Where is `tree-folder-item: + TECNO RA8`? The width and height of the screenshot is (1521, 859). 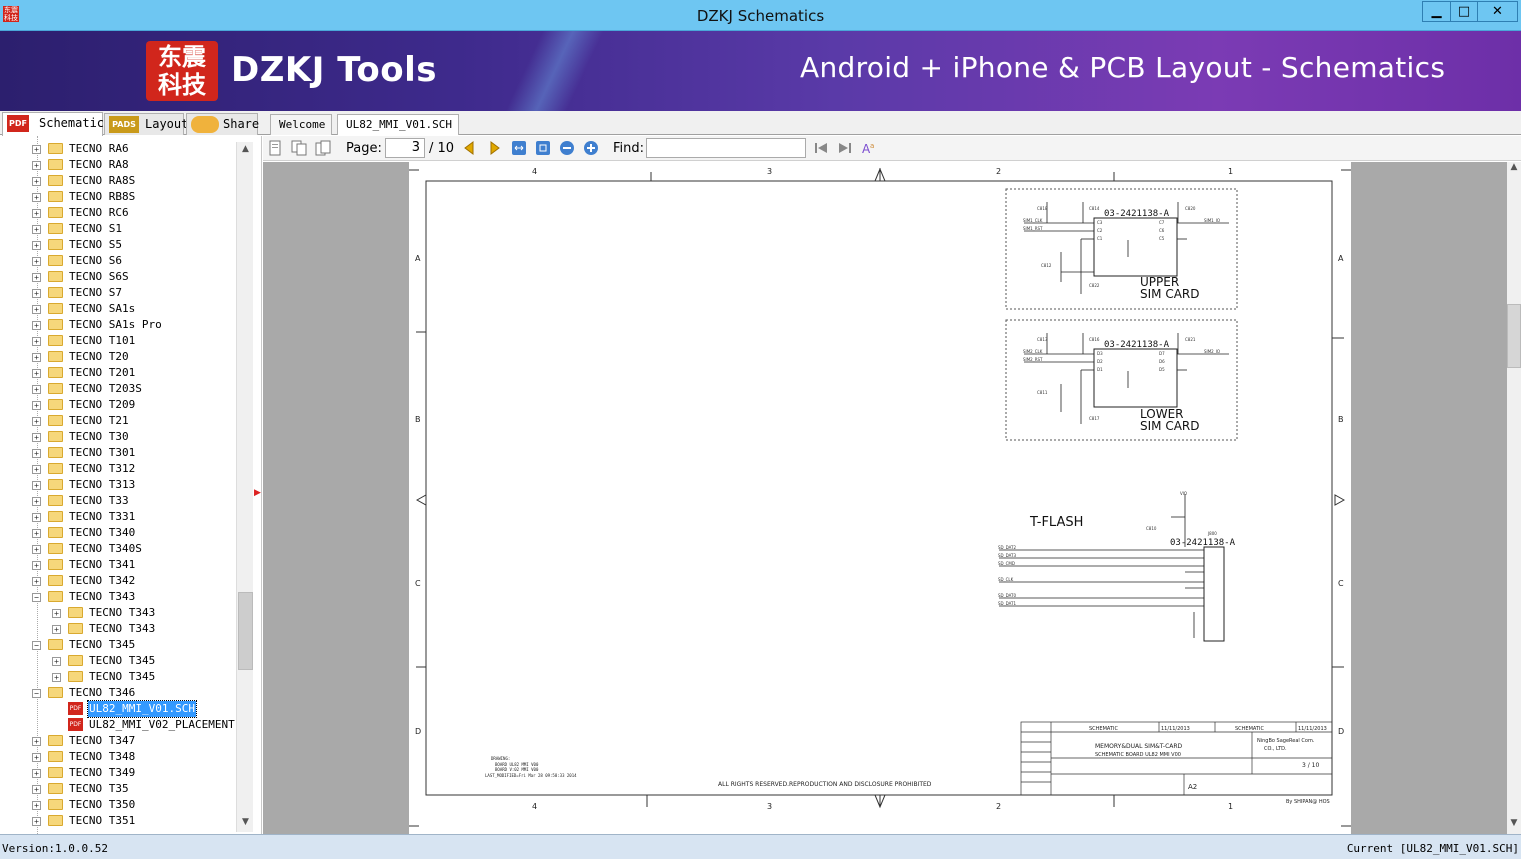
tree-folder-item: + TECNO RA8 is located at coordinates (118, 165).